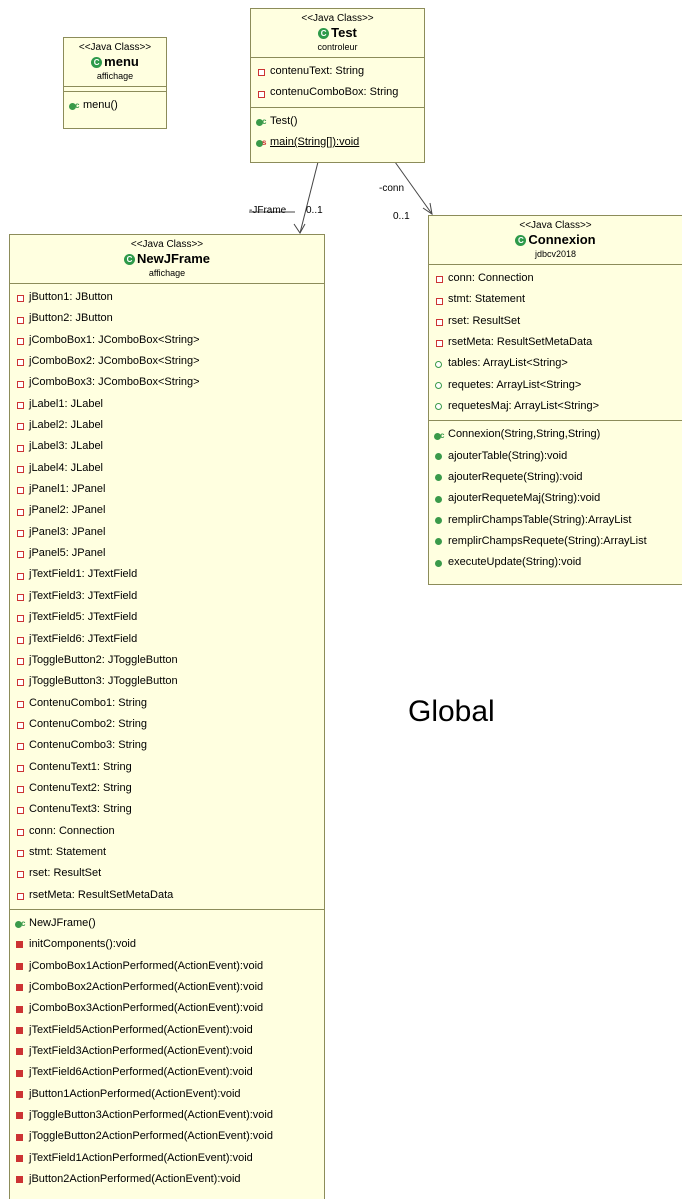 Image resolution: width=682 pixels, height=1199 pixels. I want to click on member-text: conn: Connection, so click(72, 830).